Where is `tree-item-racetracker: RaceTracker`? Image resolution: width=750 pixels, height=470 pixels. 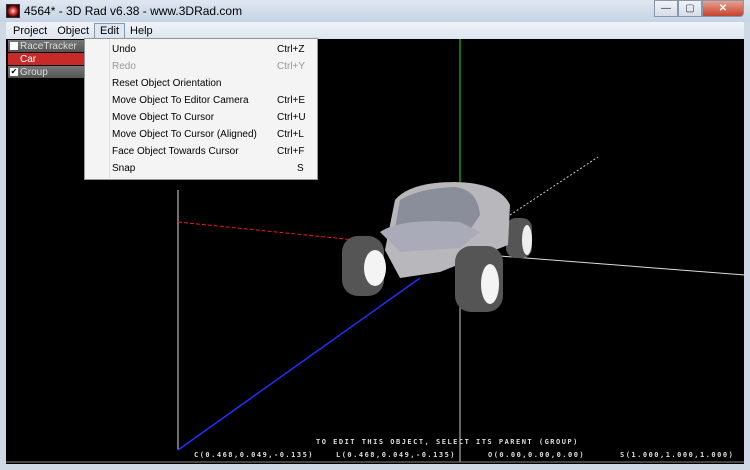 tree-item-racetracker: RaceTracker is located at coordinates (46, 46).